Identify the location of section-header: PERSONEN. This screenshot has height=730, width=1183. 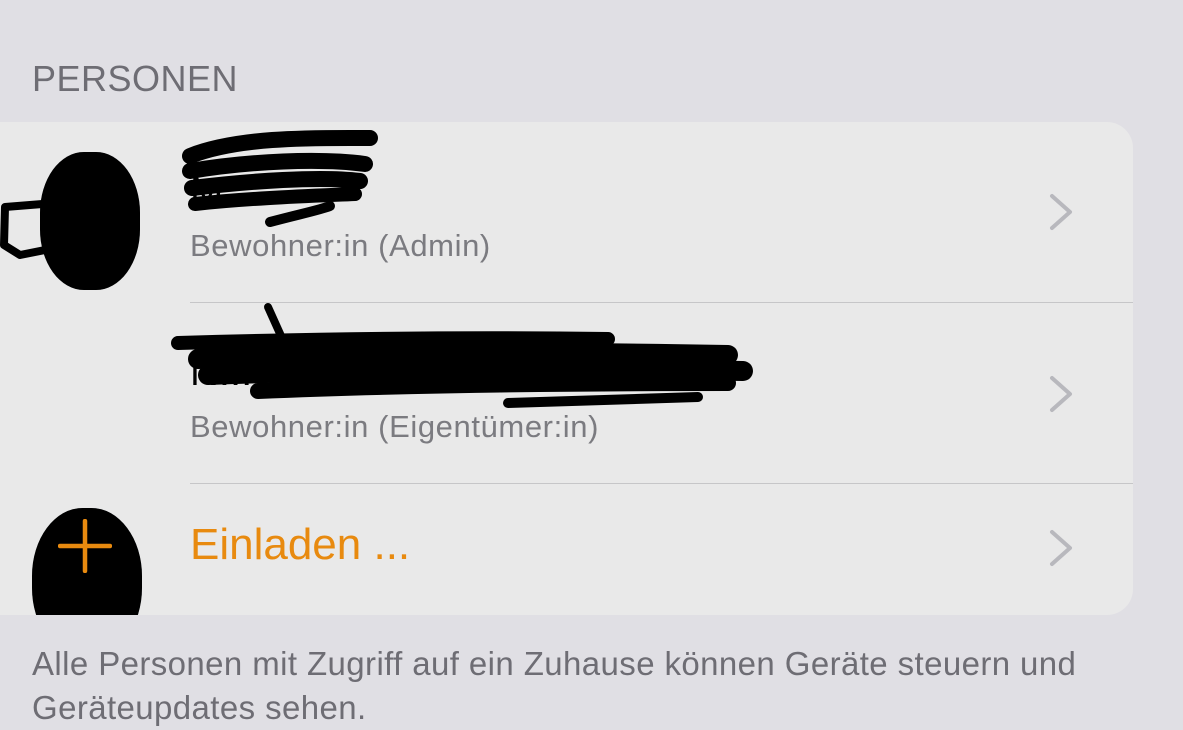
(135, 78).